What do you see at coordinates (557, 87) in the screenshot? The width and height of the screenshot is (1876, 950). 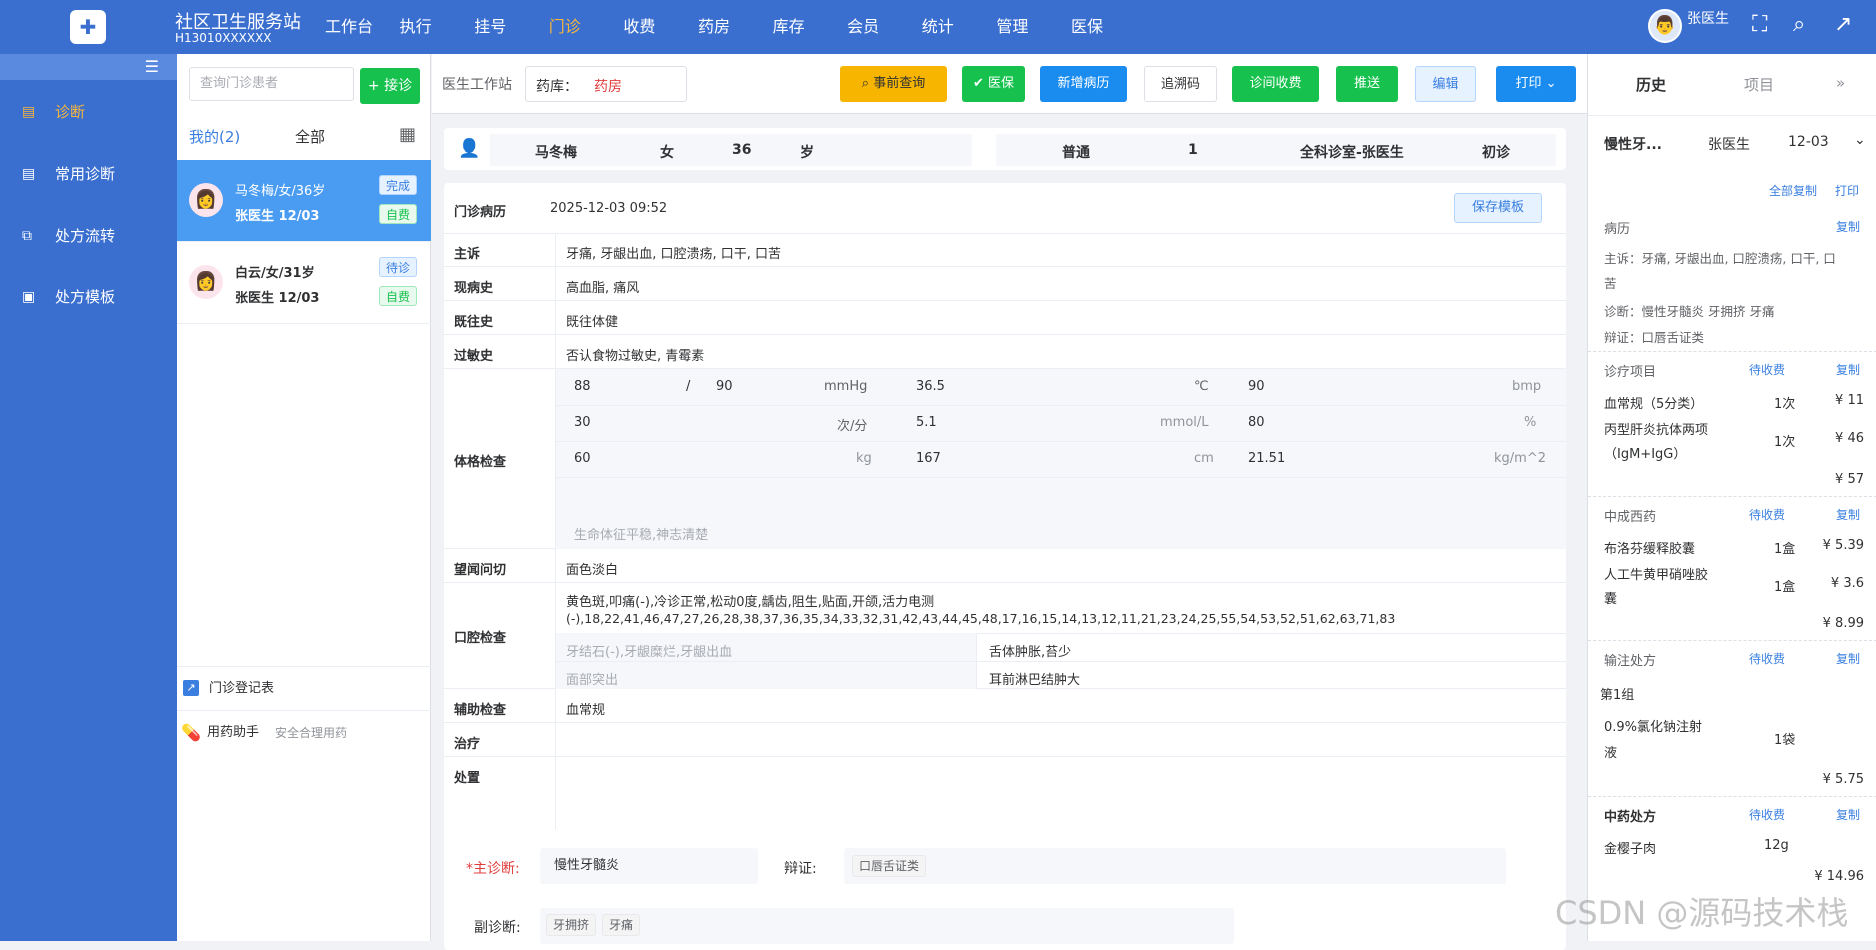 I see `pharmacy-label: 药库：` at bounding box center [557, 87].